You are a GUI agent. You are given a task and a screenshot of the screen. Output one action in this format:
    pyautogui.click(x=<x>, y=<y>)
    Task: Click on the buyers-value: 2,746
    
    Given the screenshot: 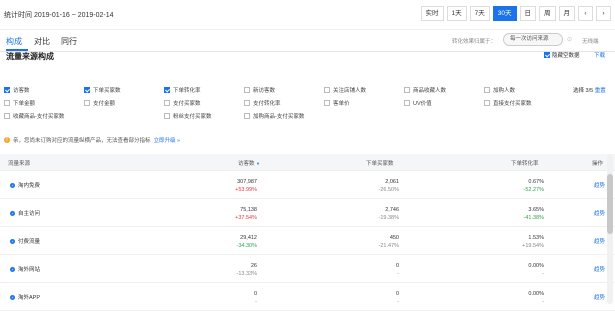 What is the action you would take?
    pyautogui.click(x=392, y=210)
    